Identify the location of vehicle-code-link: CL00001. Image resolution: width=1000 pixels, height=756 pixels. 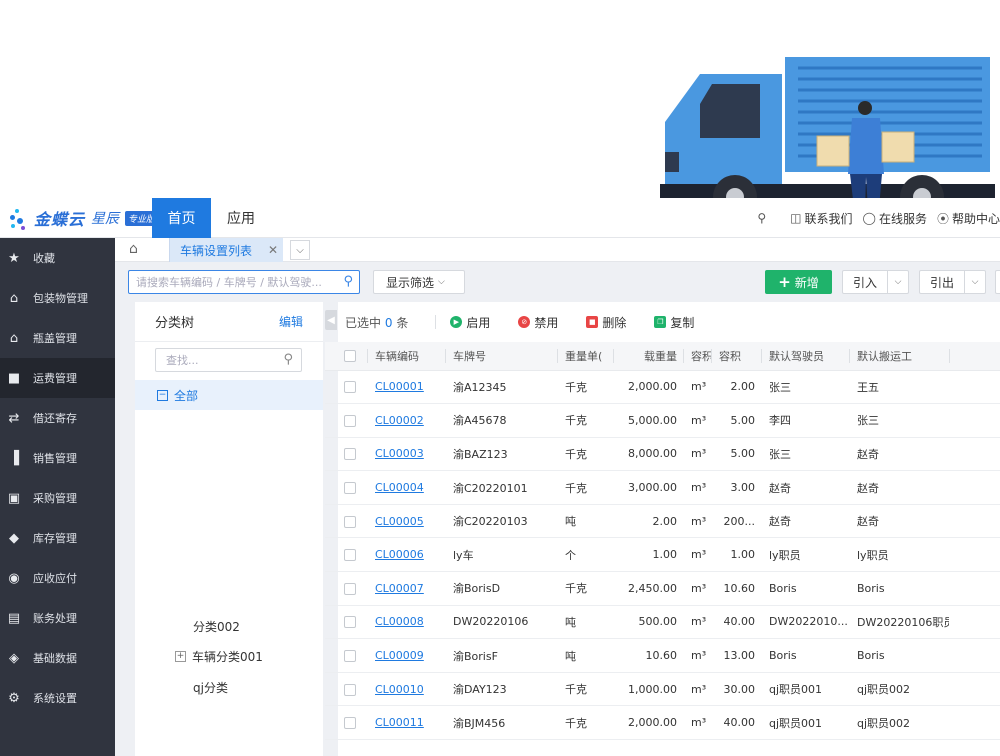
(406, 387).